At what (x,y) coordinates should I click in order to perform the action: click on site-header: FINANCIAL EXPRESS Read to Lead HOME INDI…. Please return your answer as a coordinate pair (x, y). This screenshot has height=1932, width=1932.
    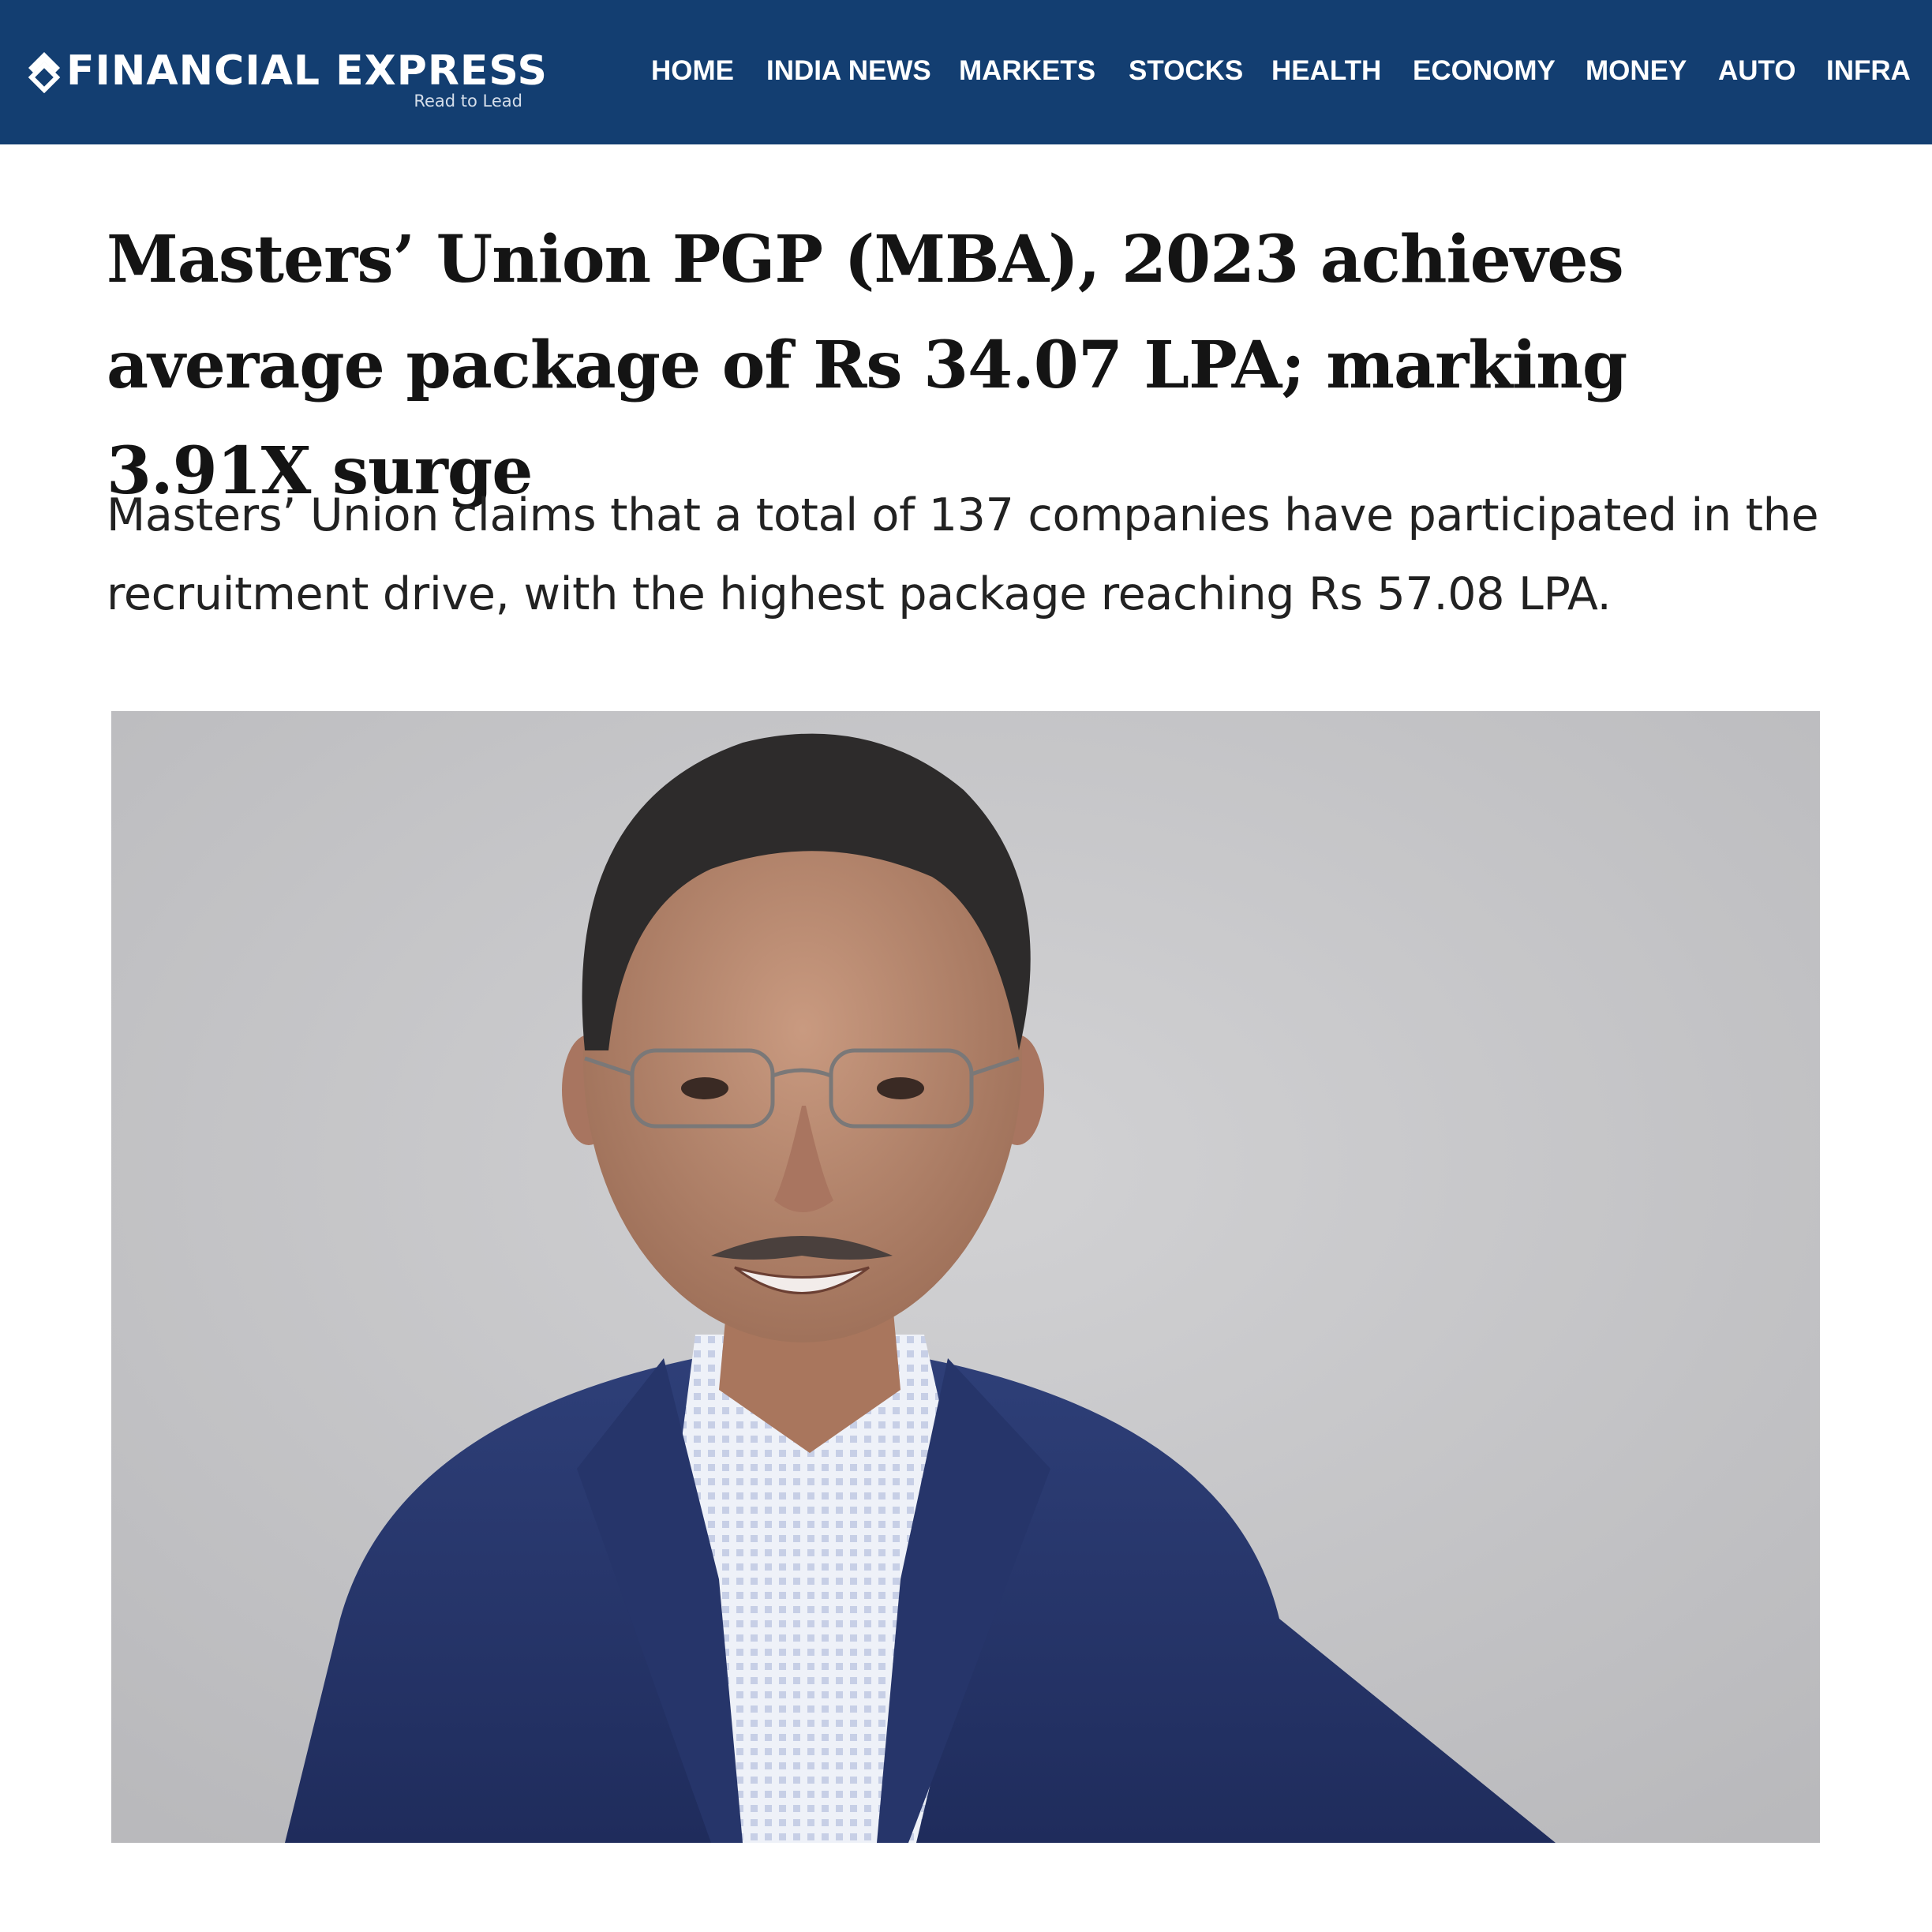
    Looking at the image, I should click on (966, 72).